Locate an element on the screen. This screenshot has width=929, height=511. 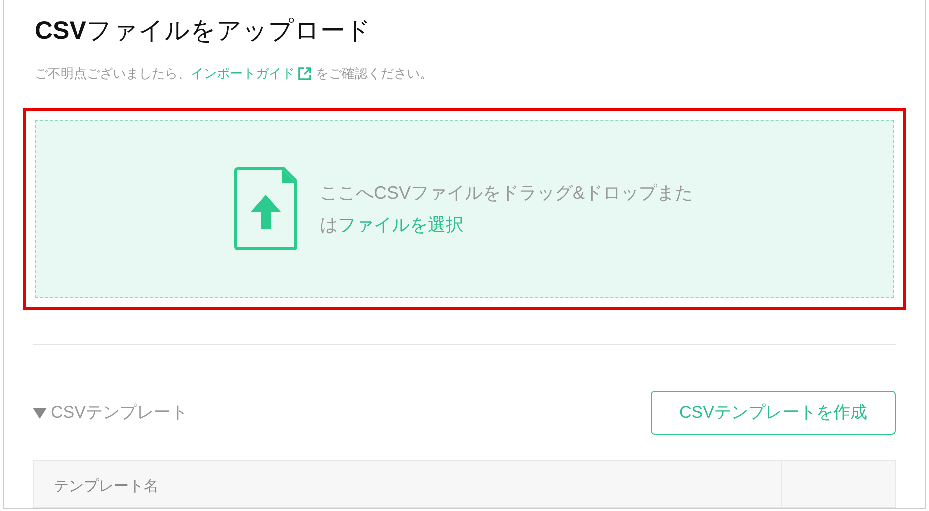
external-link-icon is located at coordinates (305, 74).